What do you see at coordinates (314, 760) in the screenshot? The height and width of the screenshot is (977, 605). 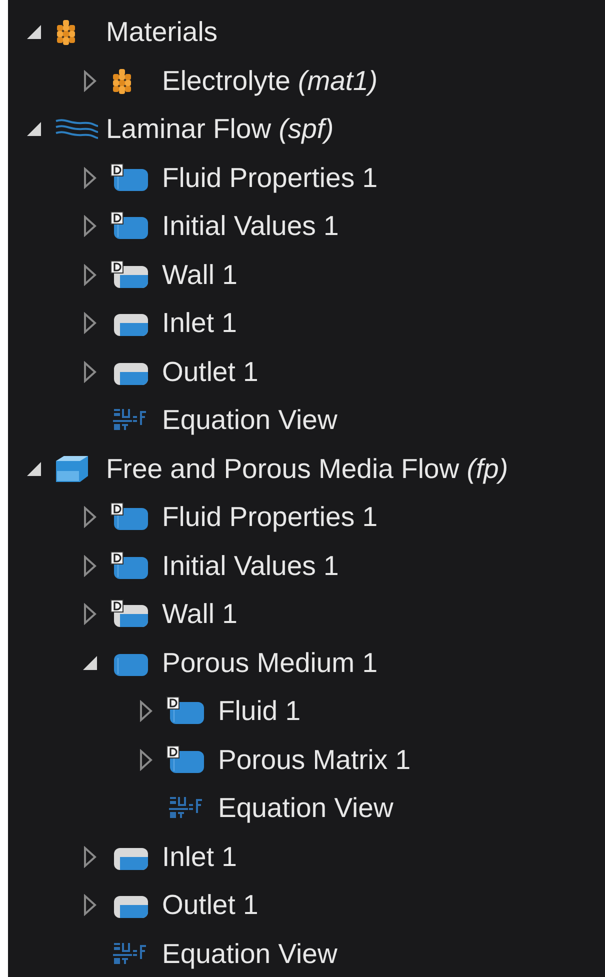 I see `tree-item: Porous Matrix 1` at bounding box center [314, 760].